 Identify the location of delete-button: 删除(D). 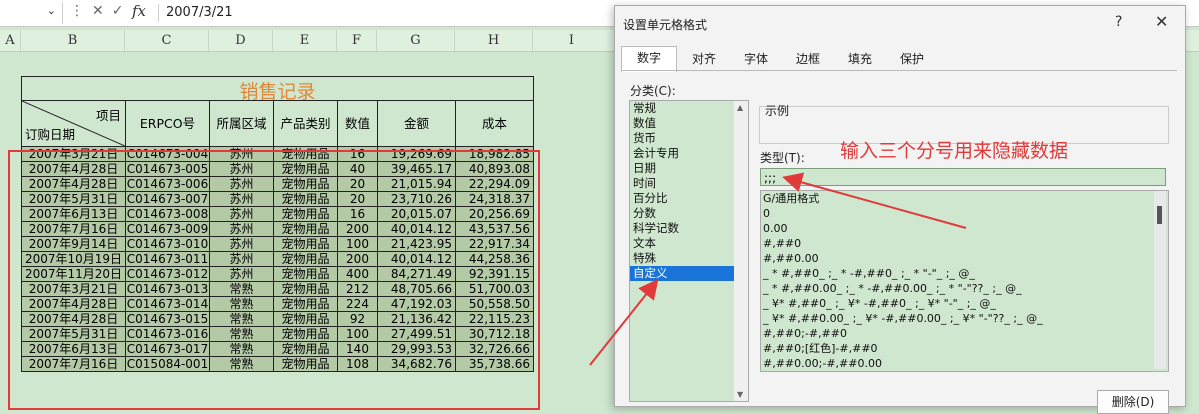
(1133, 402).